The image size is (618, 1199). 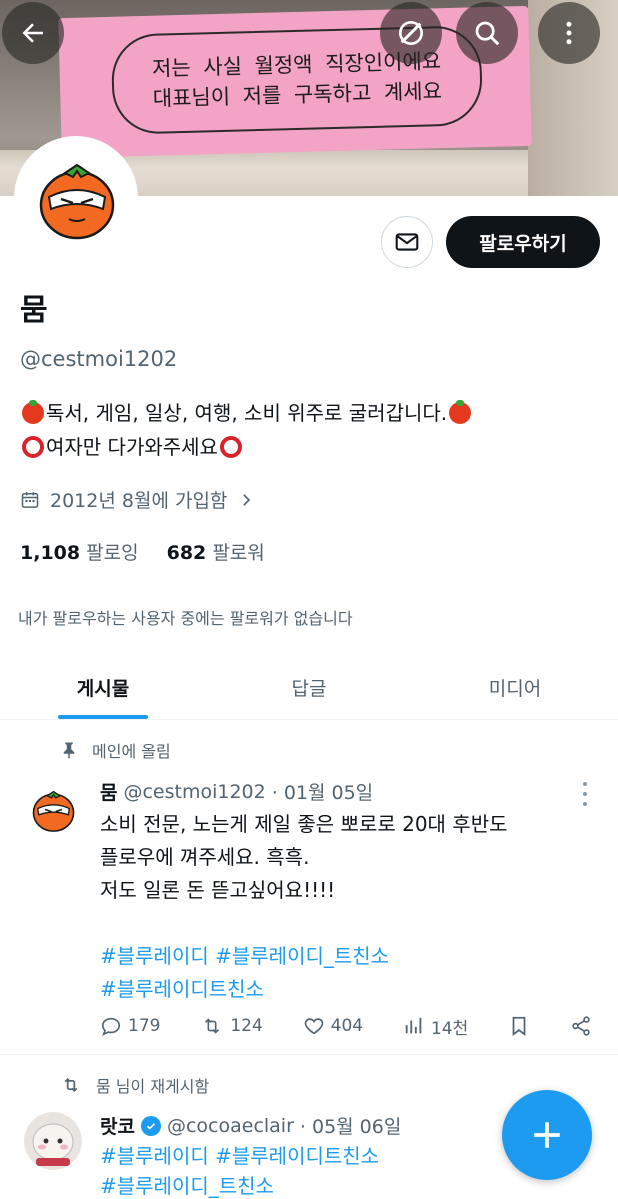 I want to click on plus-icon, so click(x=547, y=1135).